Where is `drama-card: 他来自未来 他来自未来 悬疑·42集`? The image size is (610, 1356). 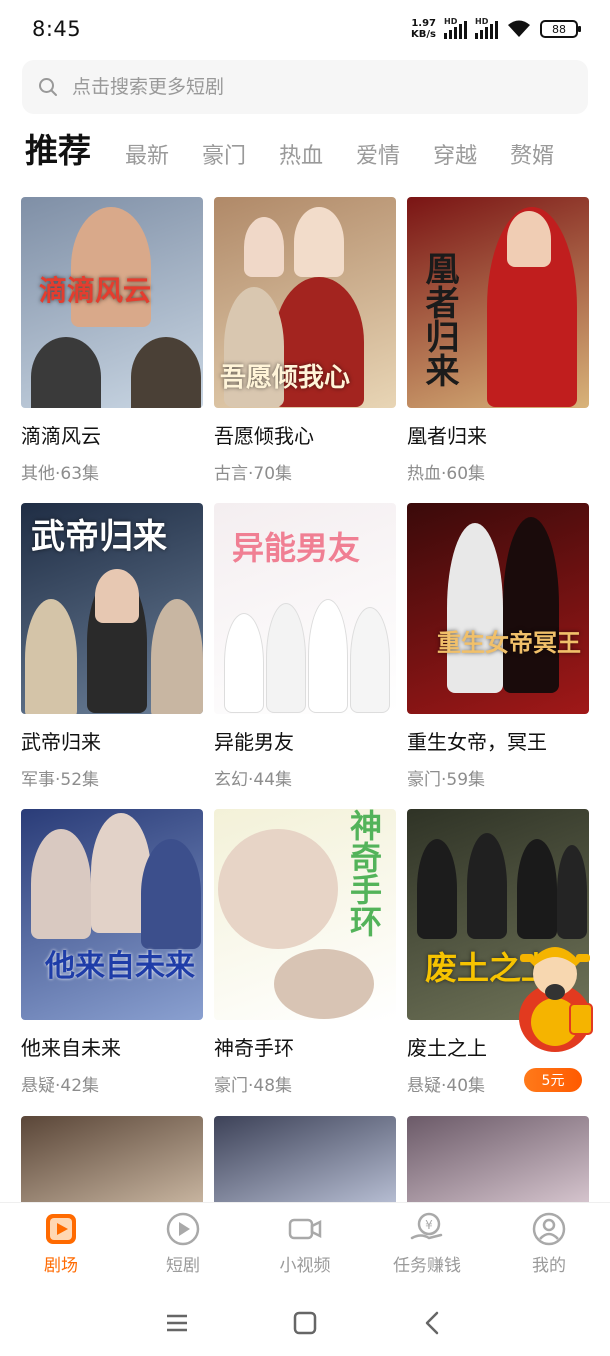 drama-card: 他来自未来 他来自未来 悬疑·42集 is located at coordinates (112, 954).